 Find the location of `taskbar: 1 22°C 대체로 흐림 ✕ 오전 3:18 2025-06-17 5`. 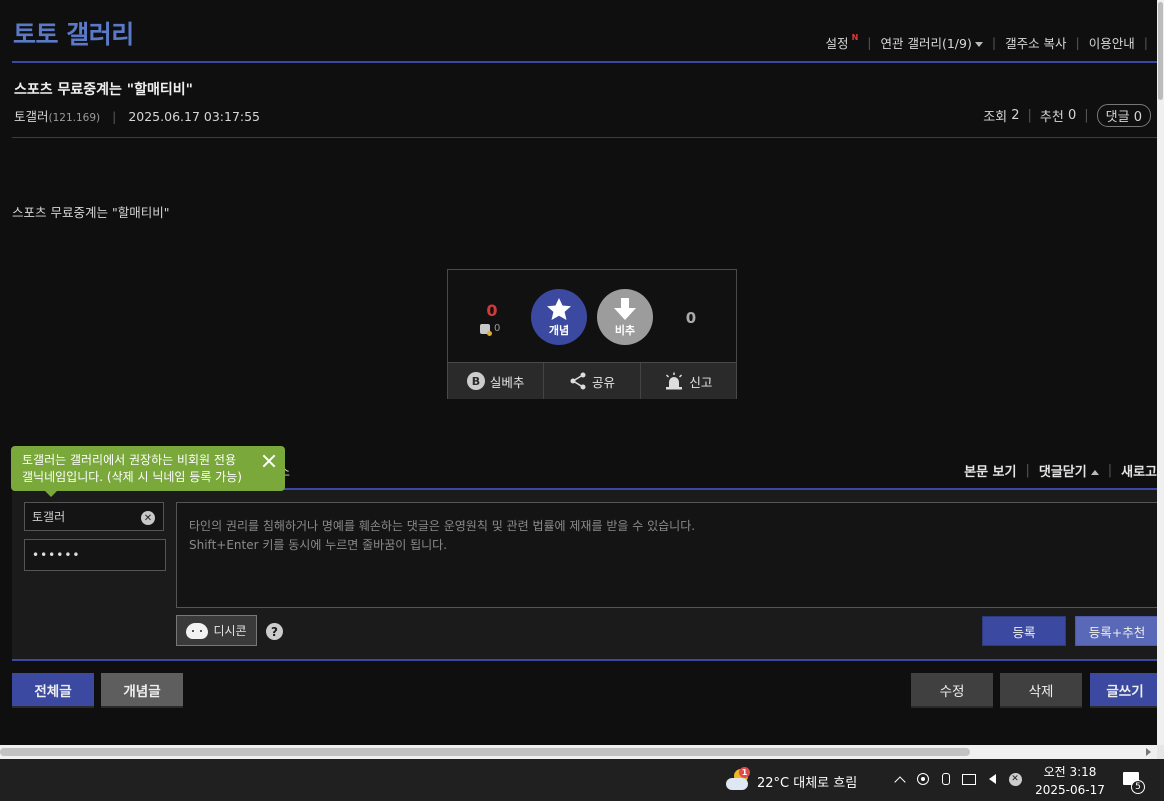

taskbar: 1 22°C 대체로 흐림 ✕ 오전 3:18 2025-06-17 5 is located at coordinates (582, 780).